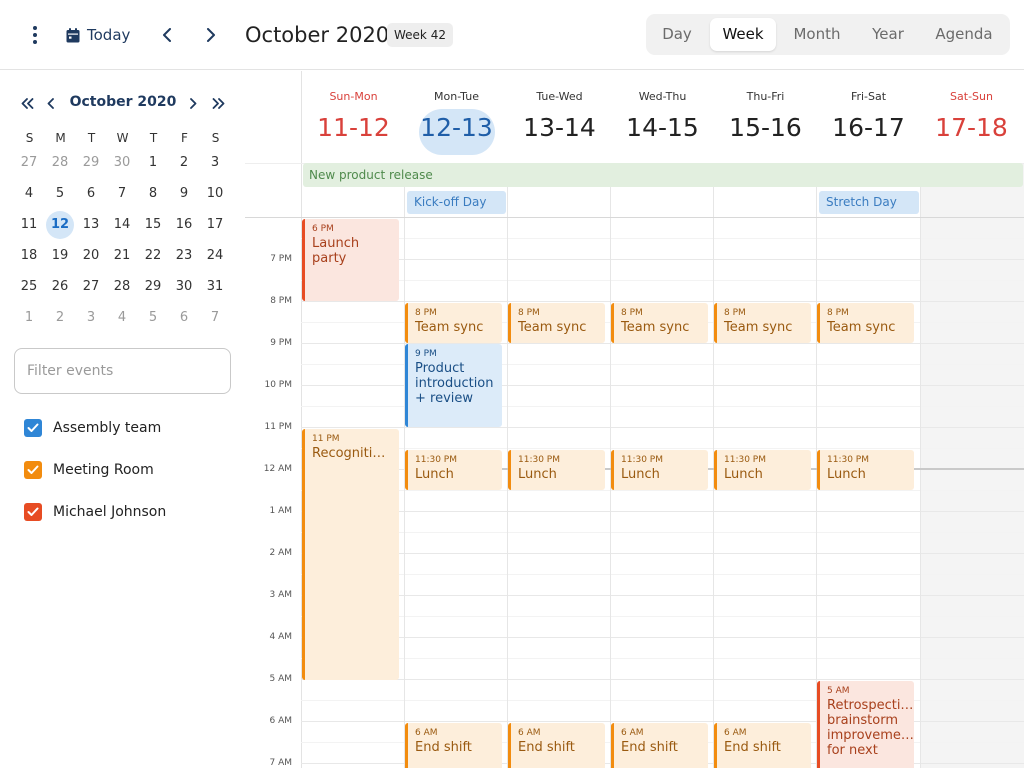 The height and width of the screenshot is (768, 1024). I want to click on mini-calendar-day: 22, so click(153, 256).